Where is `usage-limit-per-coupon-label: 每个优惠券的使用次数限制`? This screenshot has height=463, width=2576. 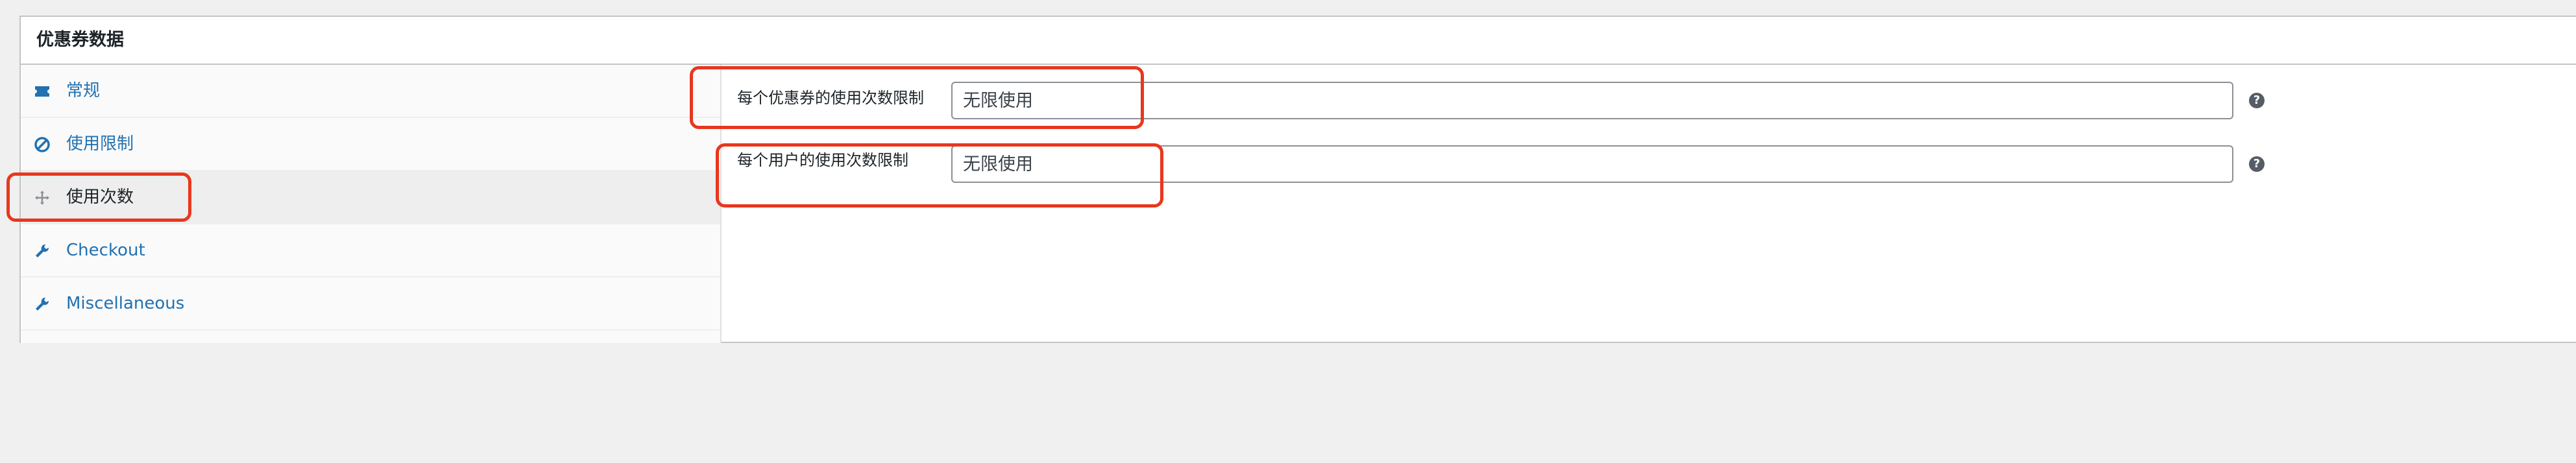 usage-limit-per-coupon-label: 每个优惠券的使用次数限制 is located at coordinates (830, 98).